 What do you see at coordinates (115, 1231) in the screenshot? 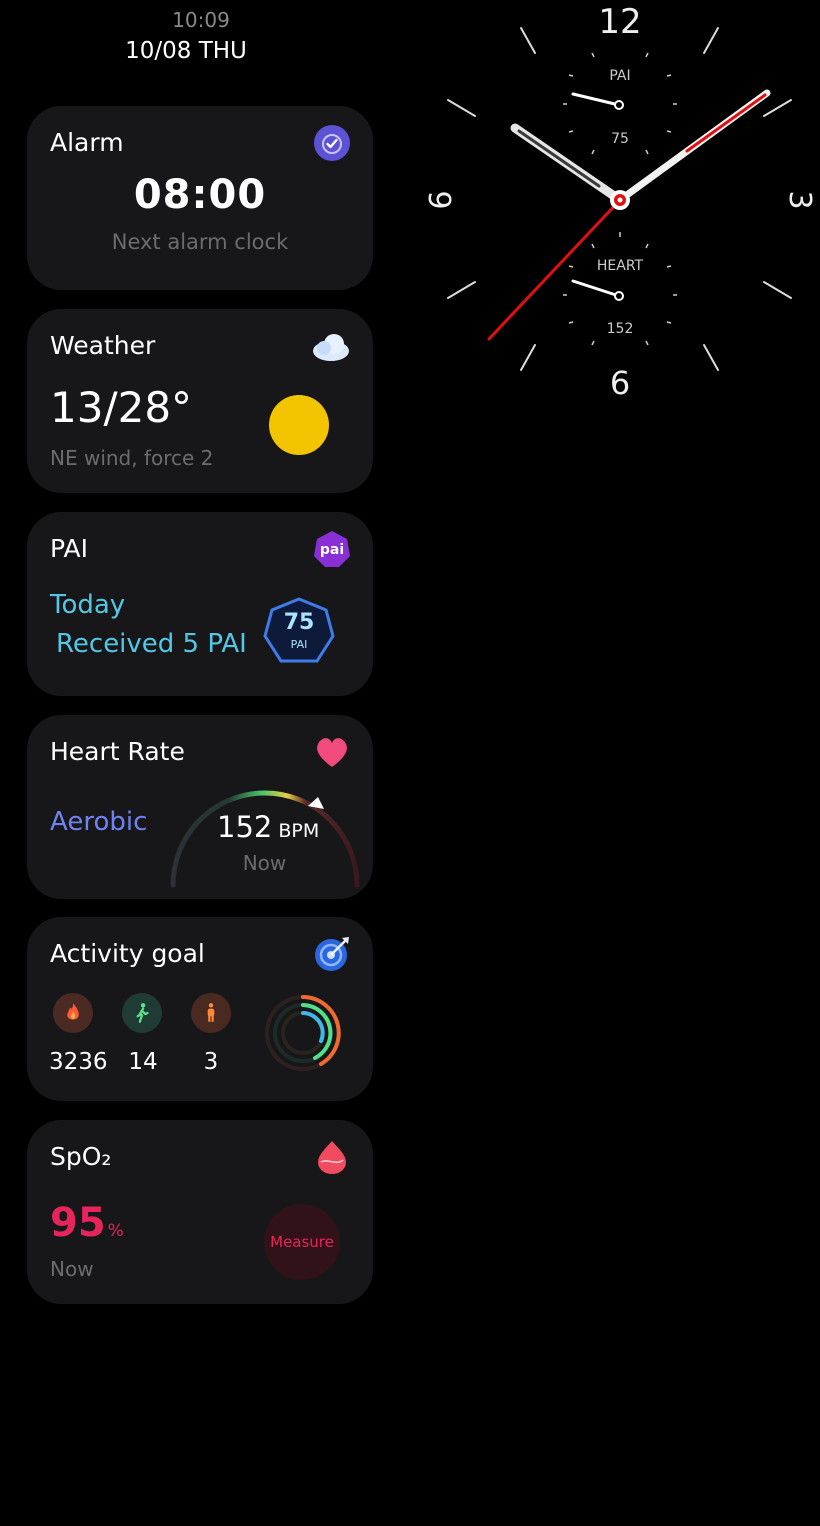
I see `spo2-unit: %` at bounding box center [115, 1231].